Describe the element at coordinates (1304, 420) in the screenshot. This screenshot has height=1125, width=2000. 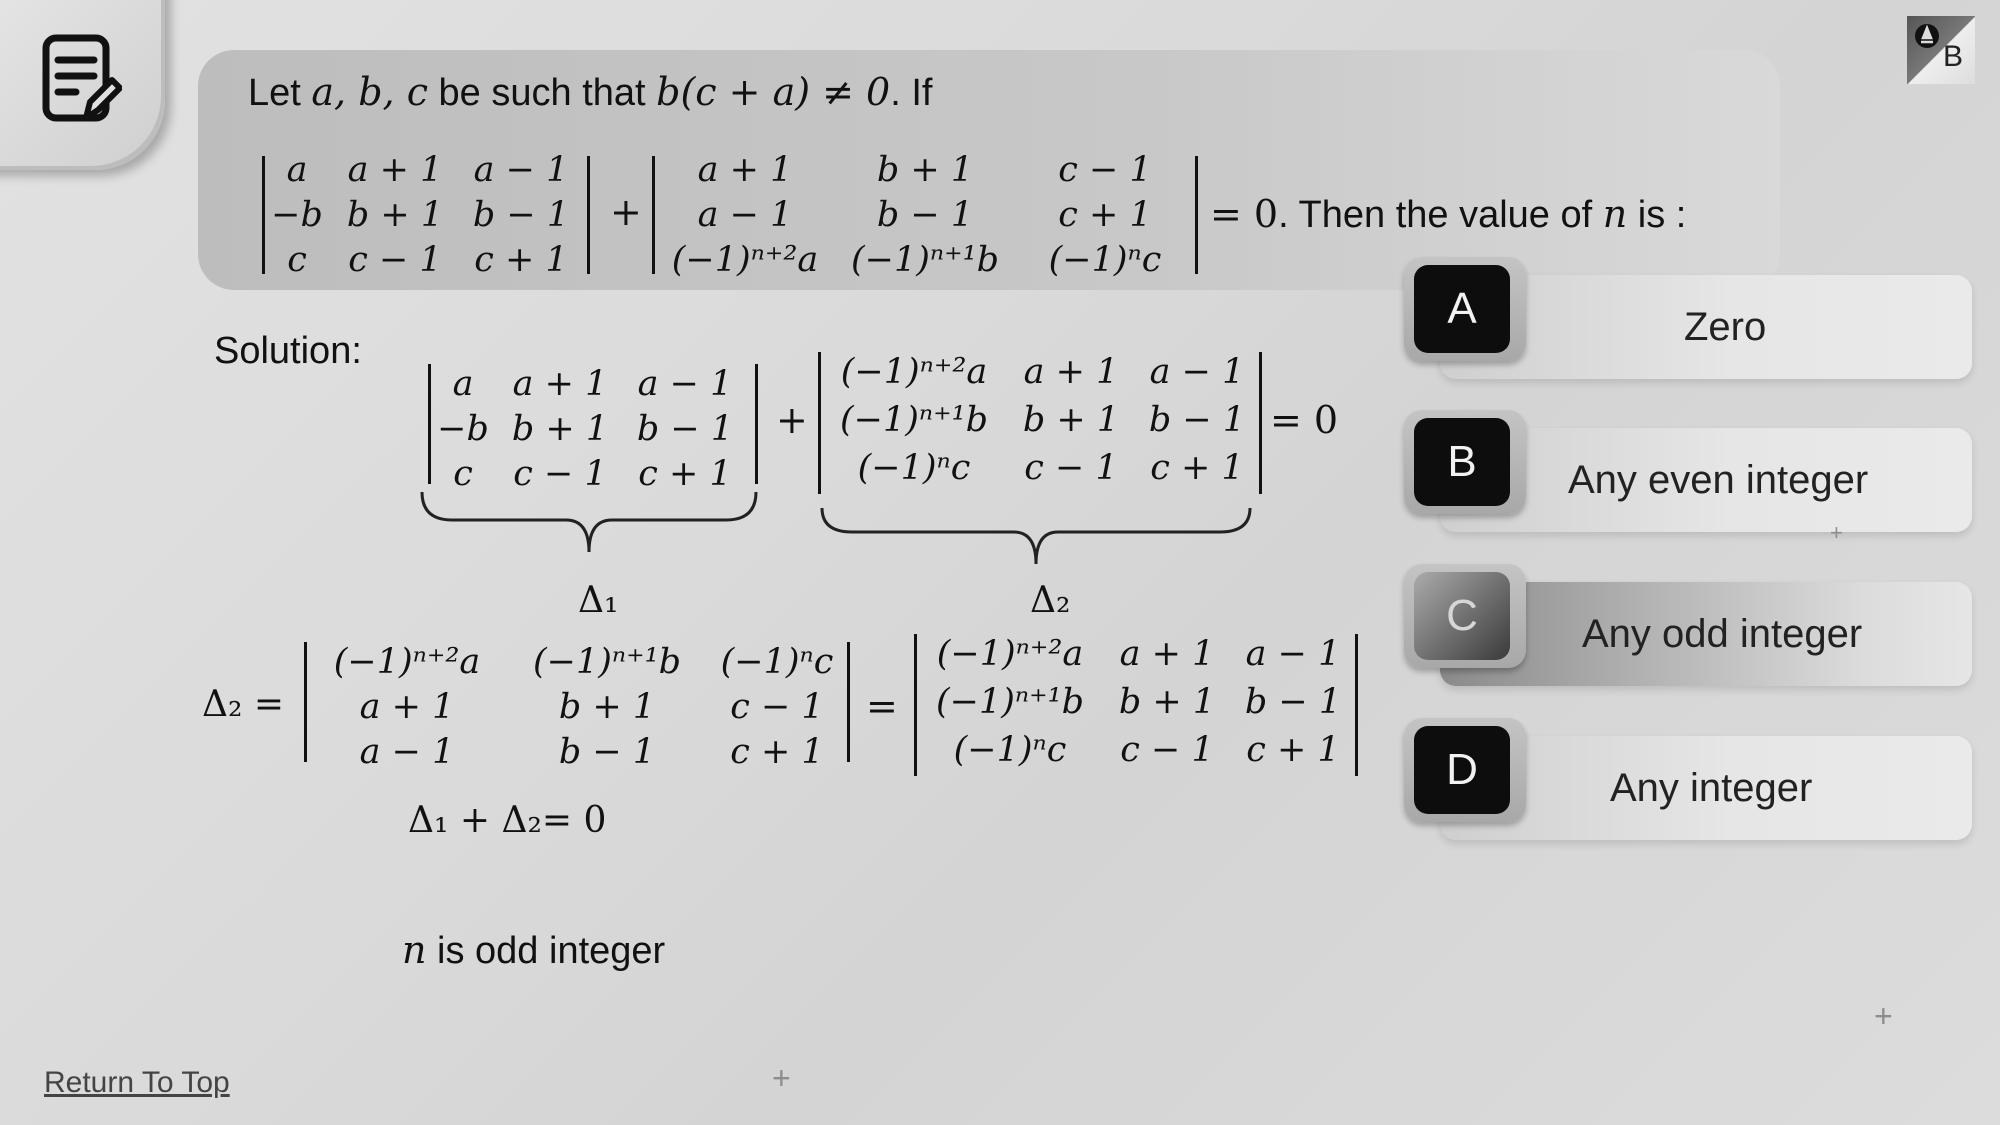
I see `solution-equals-zero: = 0` at that location.